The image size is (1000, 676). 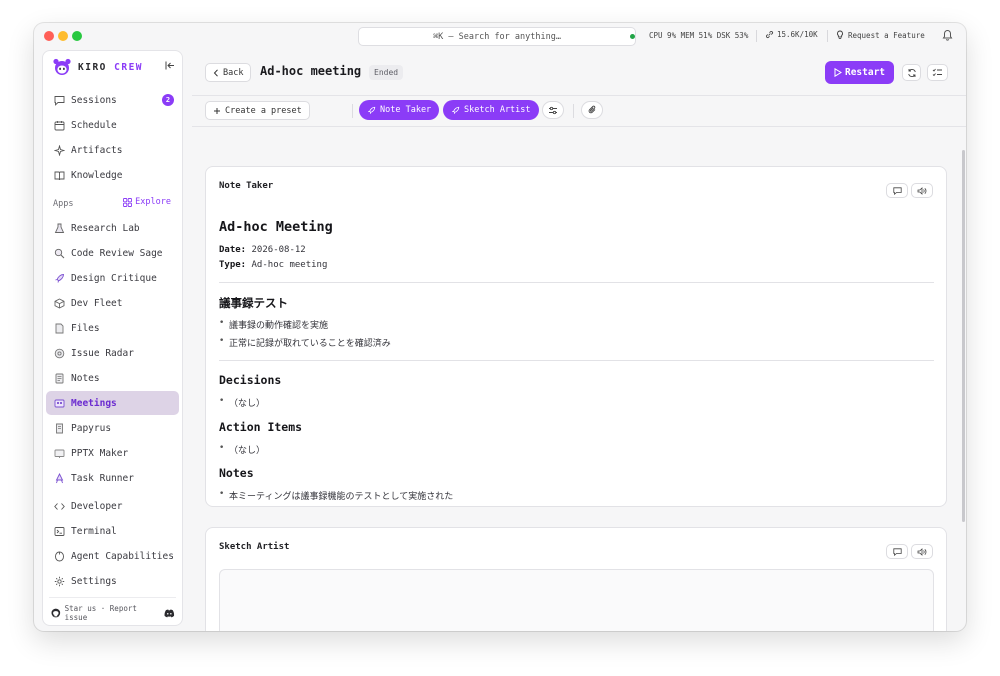 I want to click on sidebar-item-agent-capabilities: Agent Capabilities, so click(x=112, y=556).